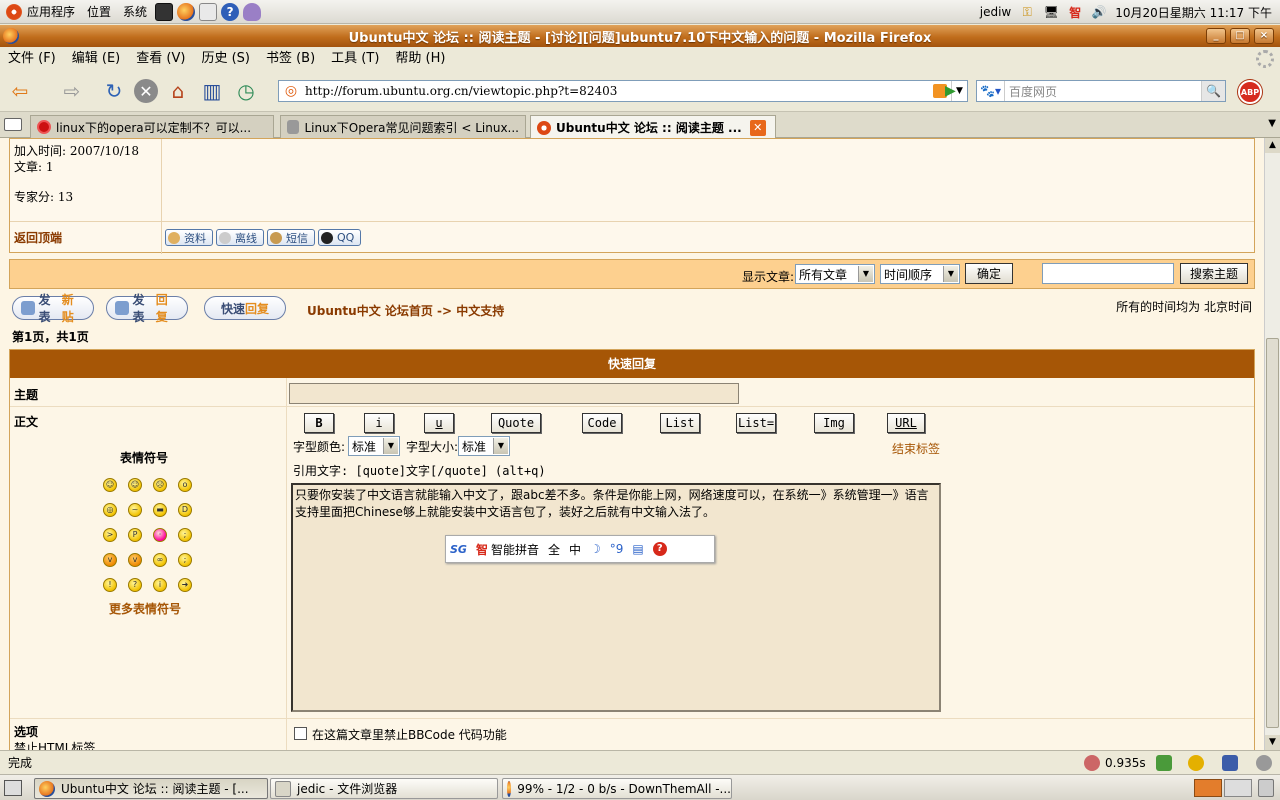 This screenshot has width=1280, height=800. What do you see at coordinates (147, 308) in the screenshot?
I see `post-reply-button: 发表 回复` at bounding box center [147, 308].